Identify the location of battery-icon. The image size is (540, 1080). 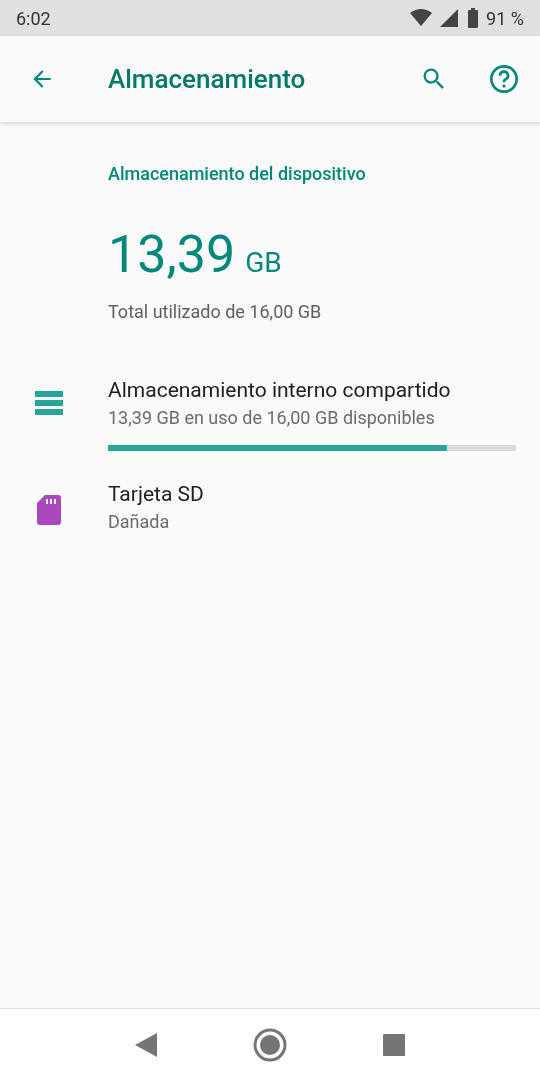
(473, 18).